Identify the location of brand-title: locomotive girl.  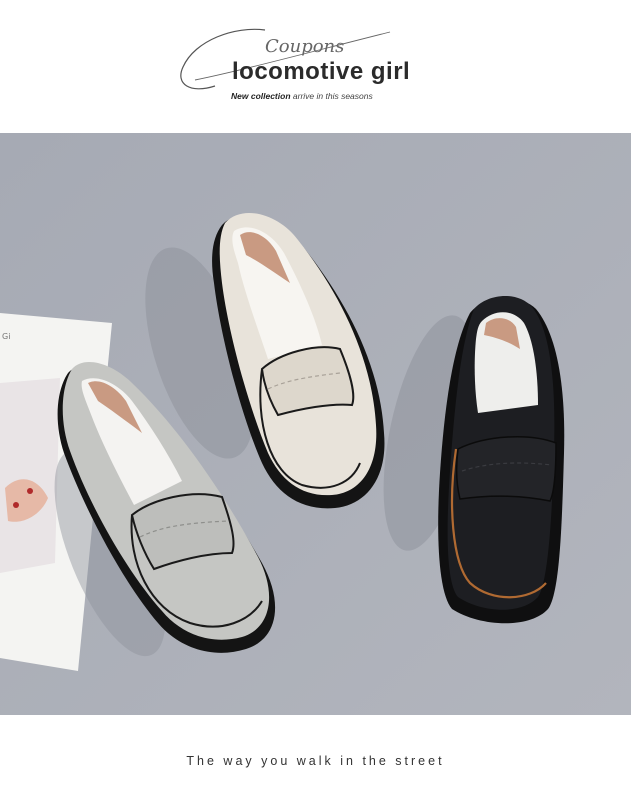
(321, 71).